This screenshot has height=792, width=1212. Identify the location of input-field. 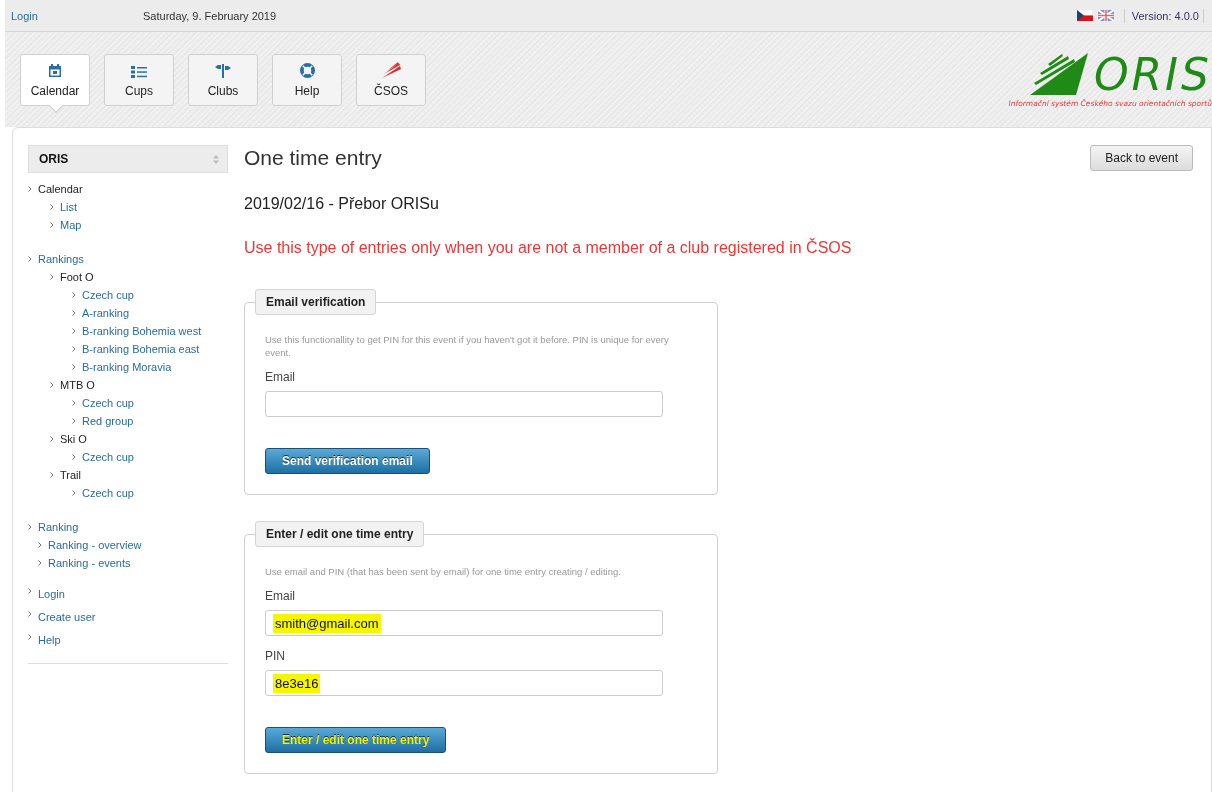
(464, 404).